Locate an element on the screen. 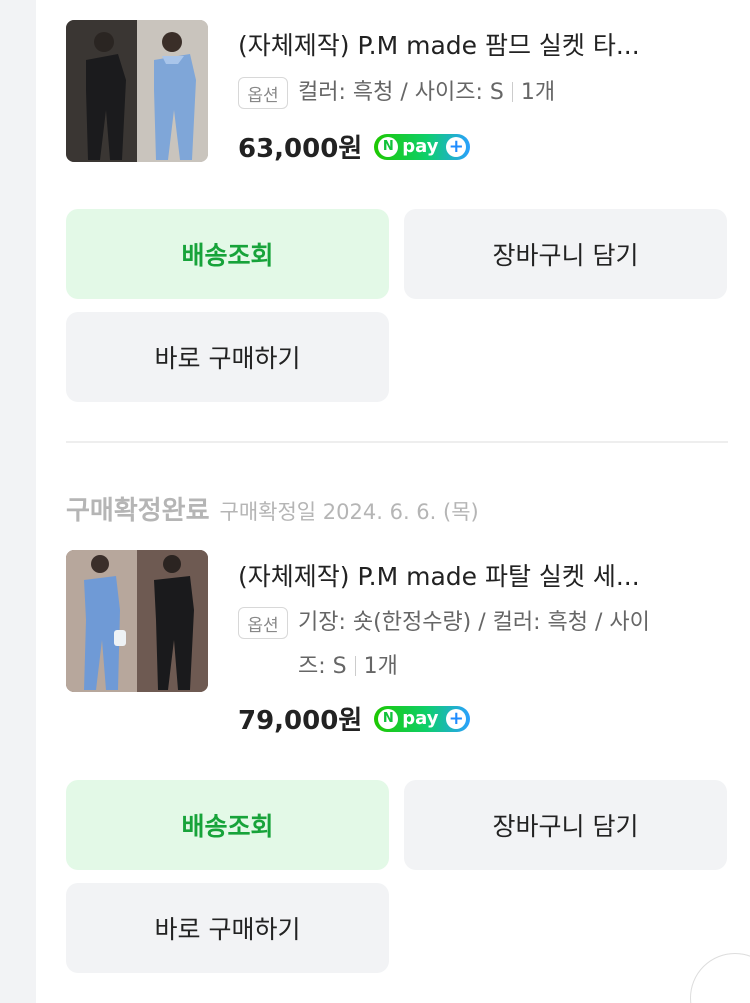  option-text: 컬러: 흑청 / 사이즈: S 1개 is located at coordinates (426, 93).